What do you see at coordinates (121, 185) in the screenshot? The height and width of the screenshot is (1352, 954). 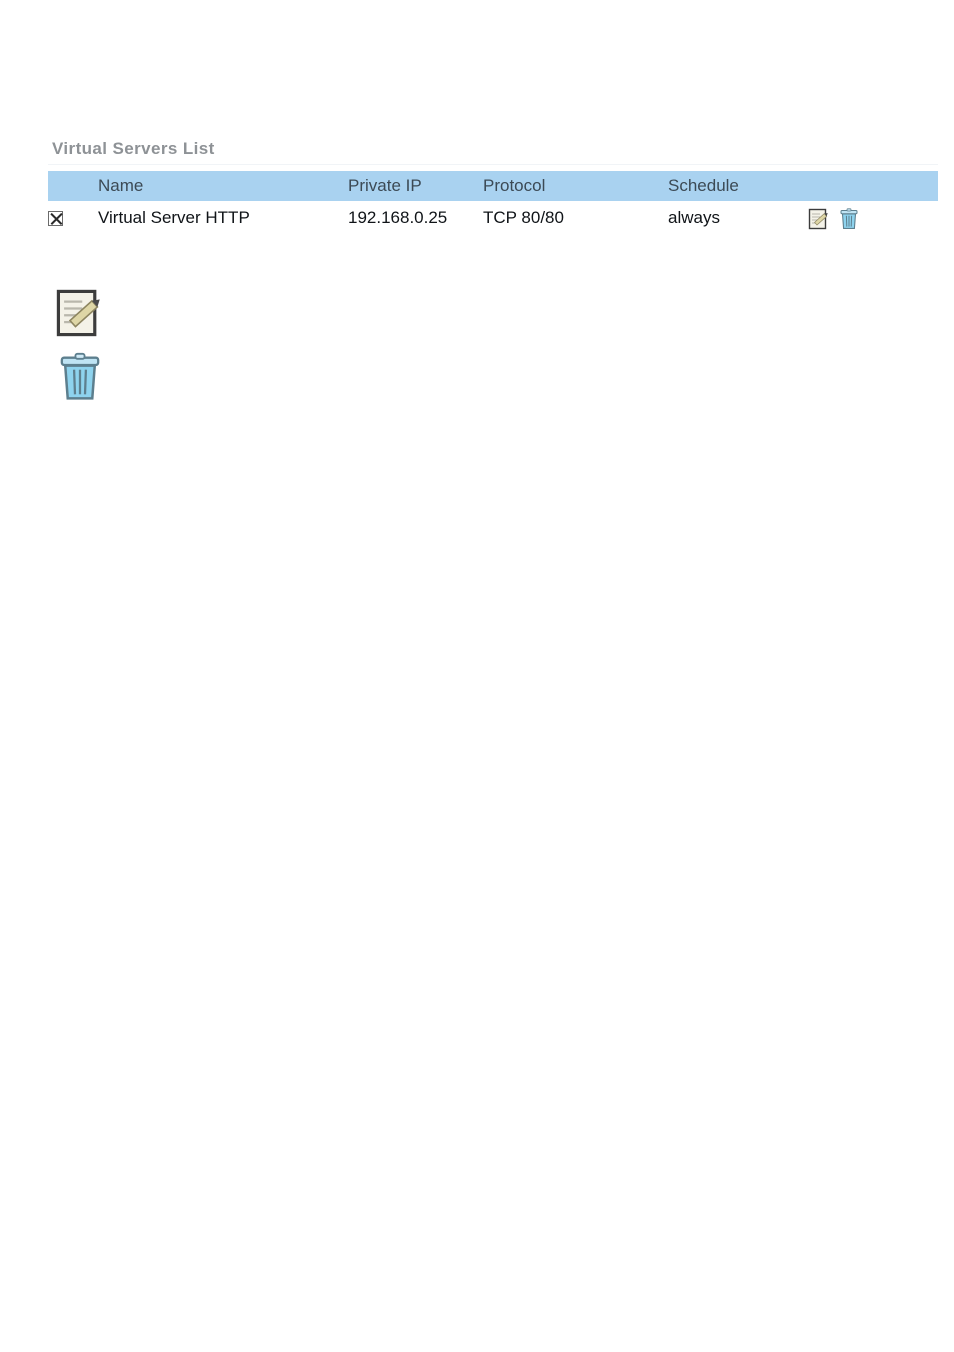 I see `column-header-name: Name` at bounding box center [121, 185].